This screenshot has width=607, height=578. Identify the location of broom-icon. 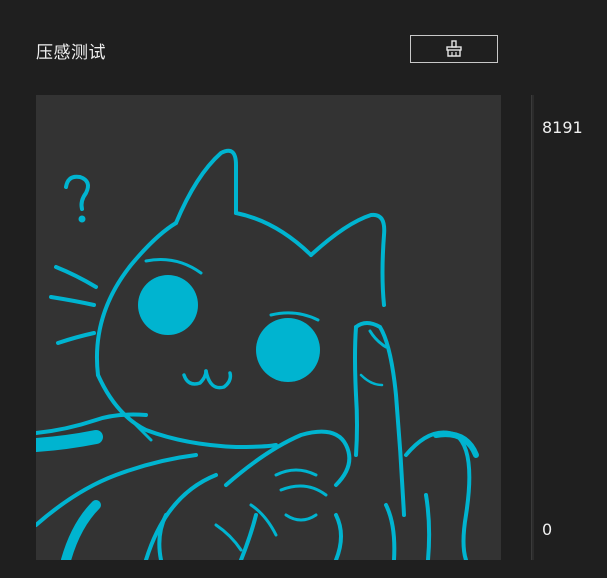
(454, 48).